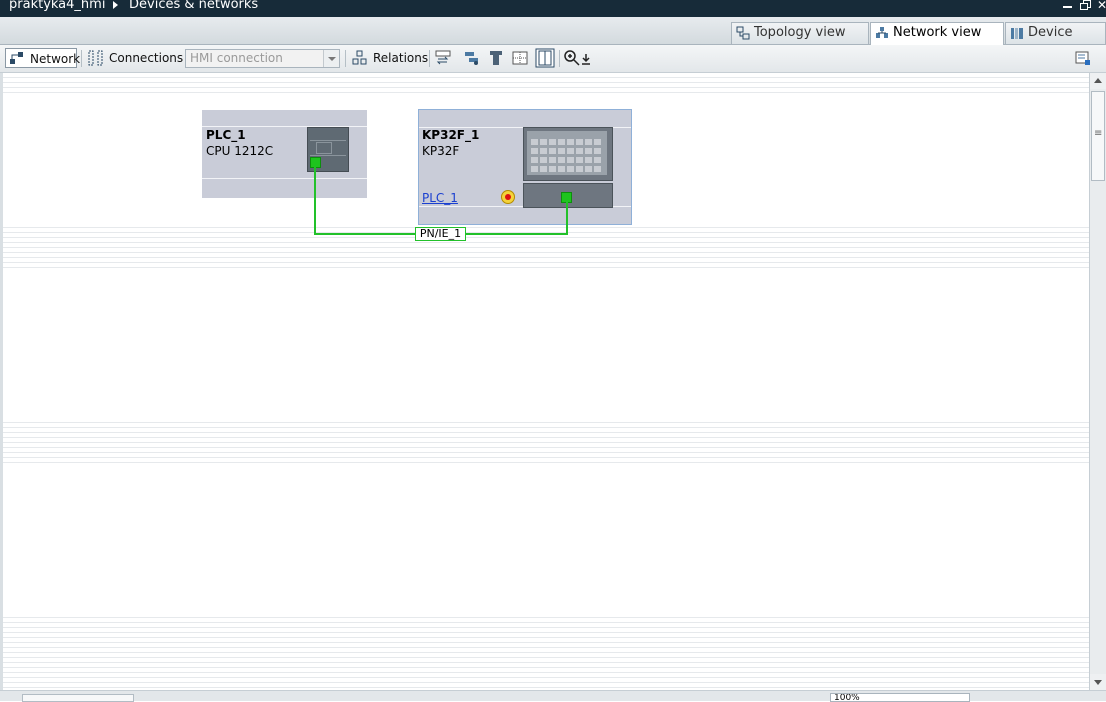 The width and height of the screenshot is (1106, 702). I want to click on zoom-in-icon, so click(572, 58).